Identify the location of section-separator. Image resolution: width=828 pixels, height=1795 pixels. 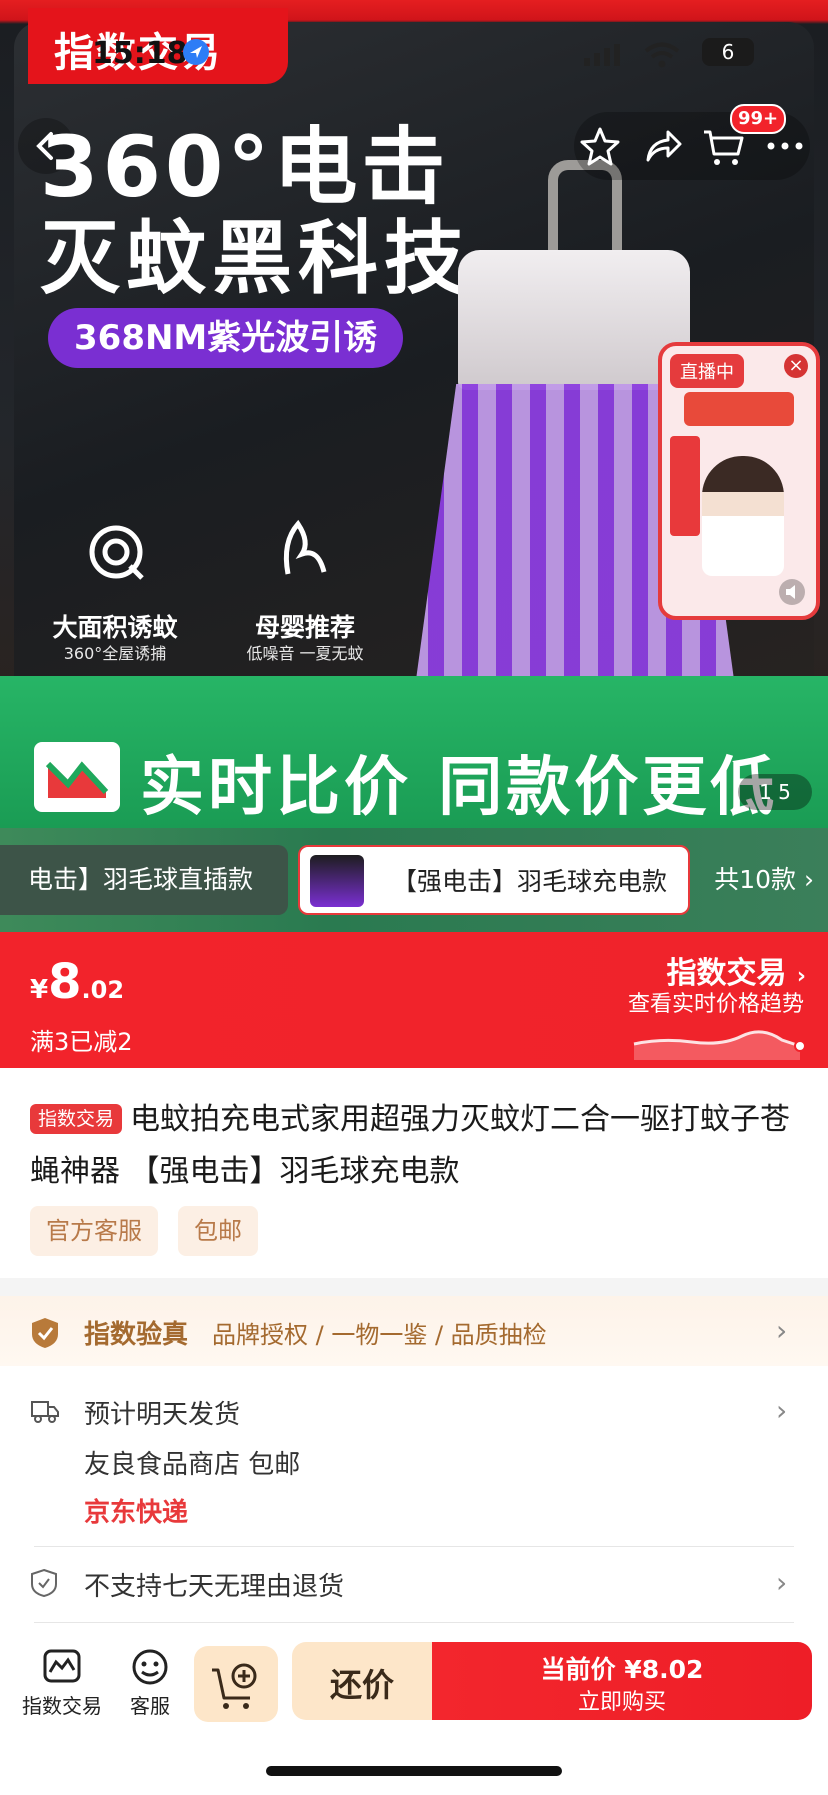
(414, 1287).